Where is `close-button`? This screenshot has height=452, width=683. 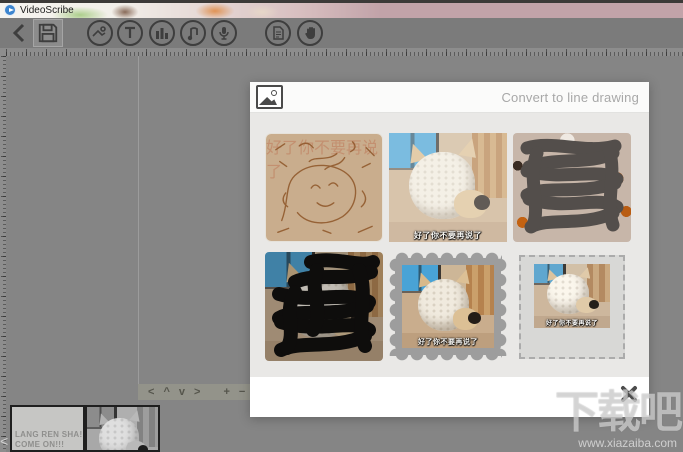
close-button is located at coordinates (629, 394).